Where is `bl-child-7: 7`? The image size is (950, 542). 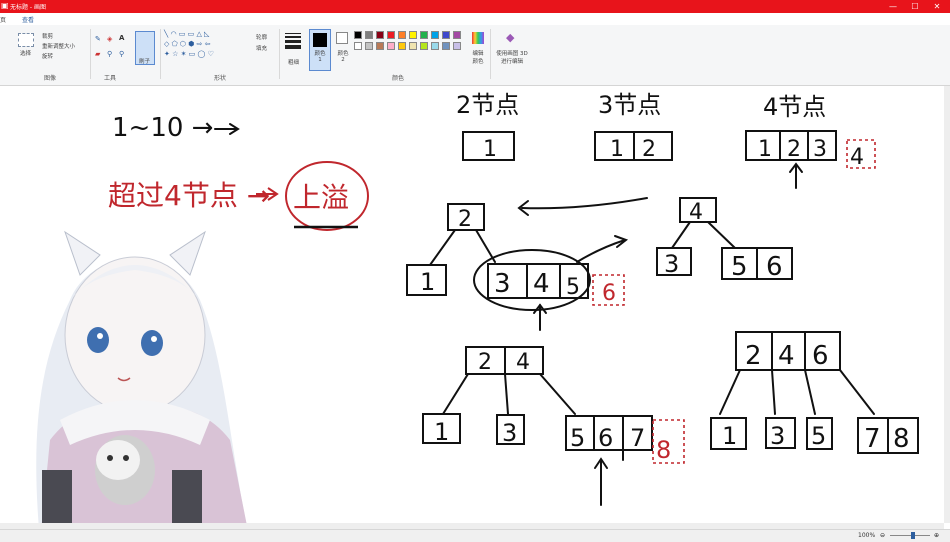
bl-child-7: 7 is located at coordinates (637, 438).